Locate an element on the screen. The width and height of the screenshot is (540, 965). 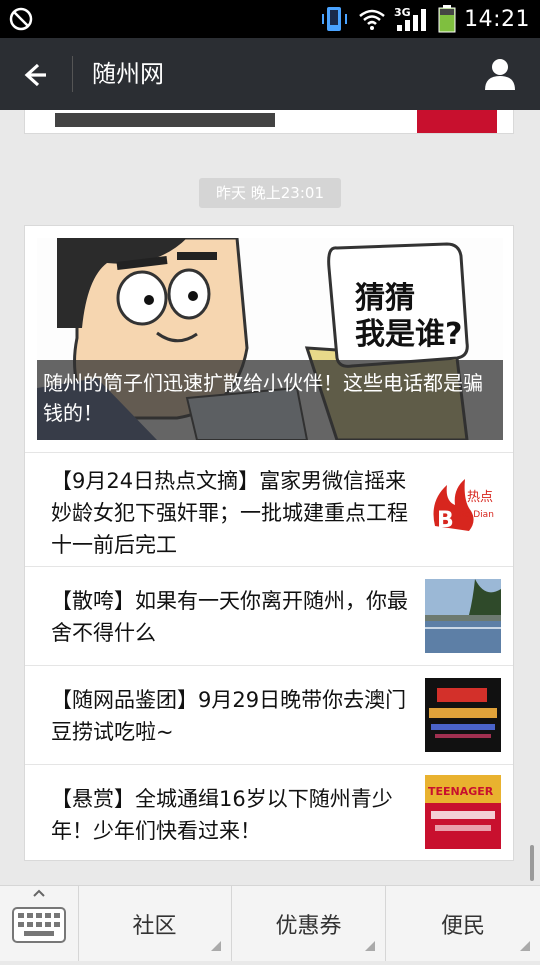
tab-community: 社区 is located at coordinates (155, 923).